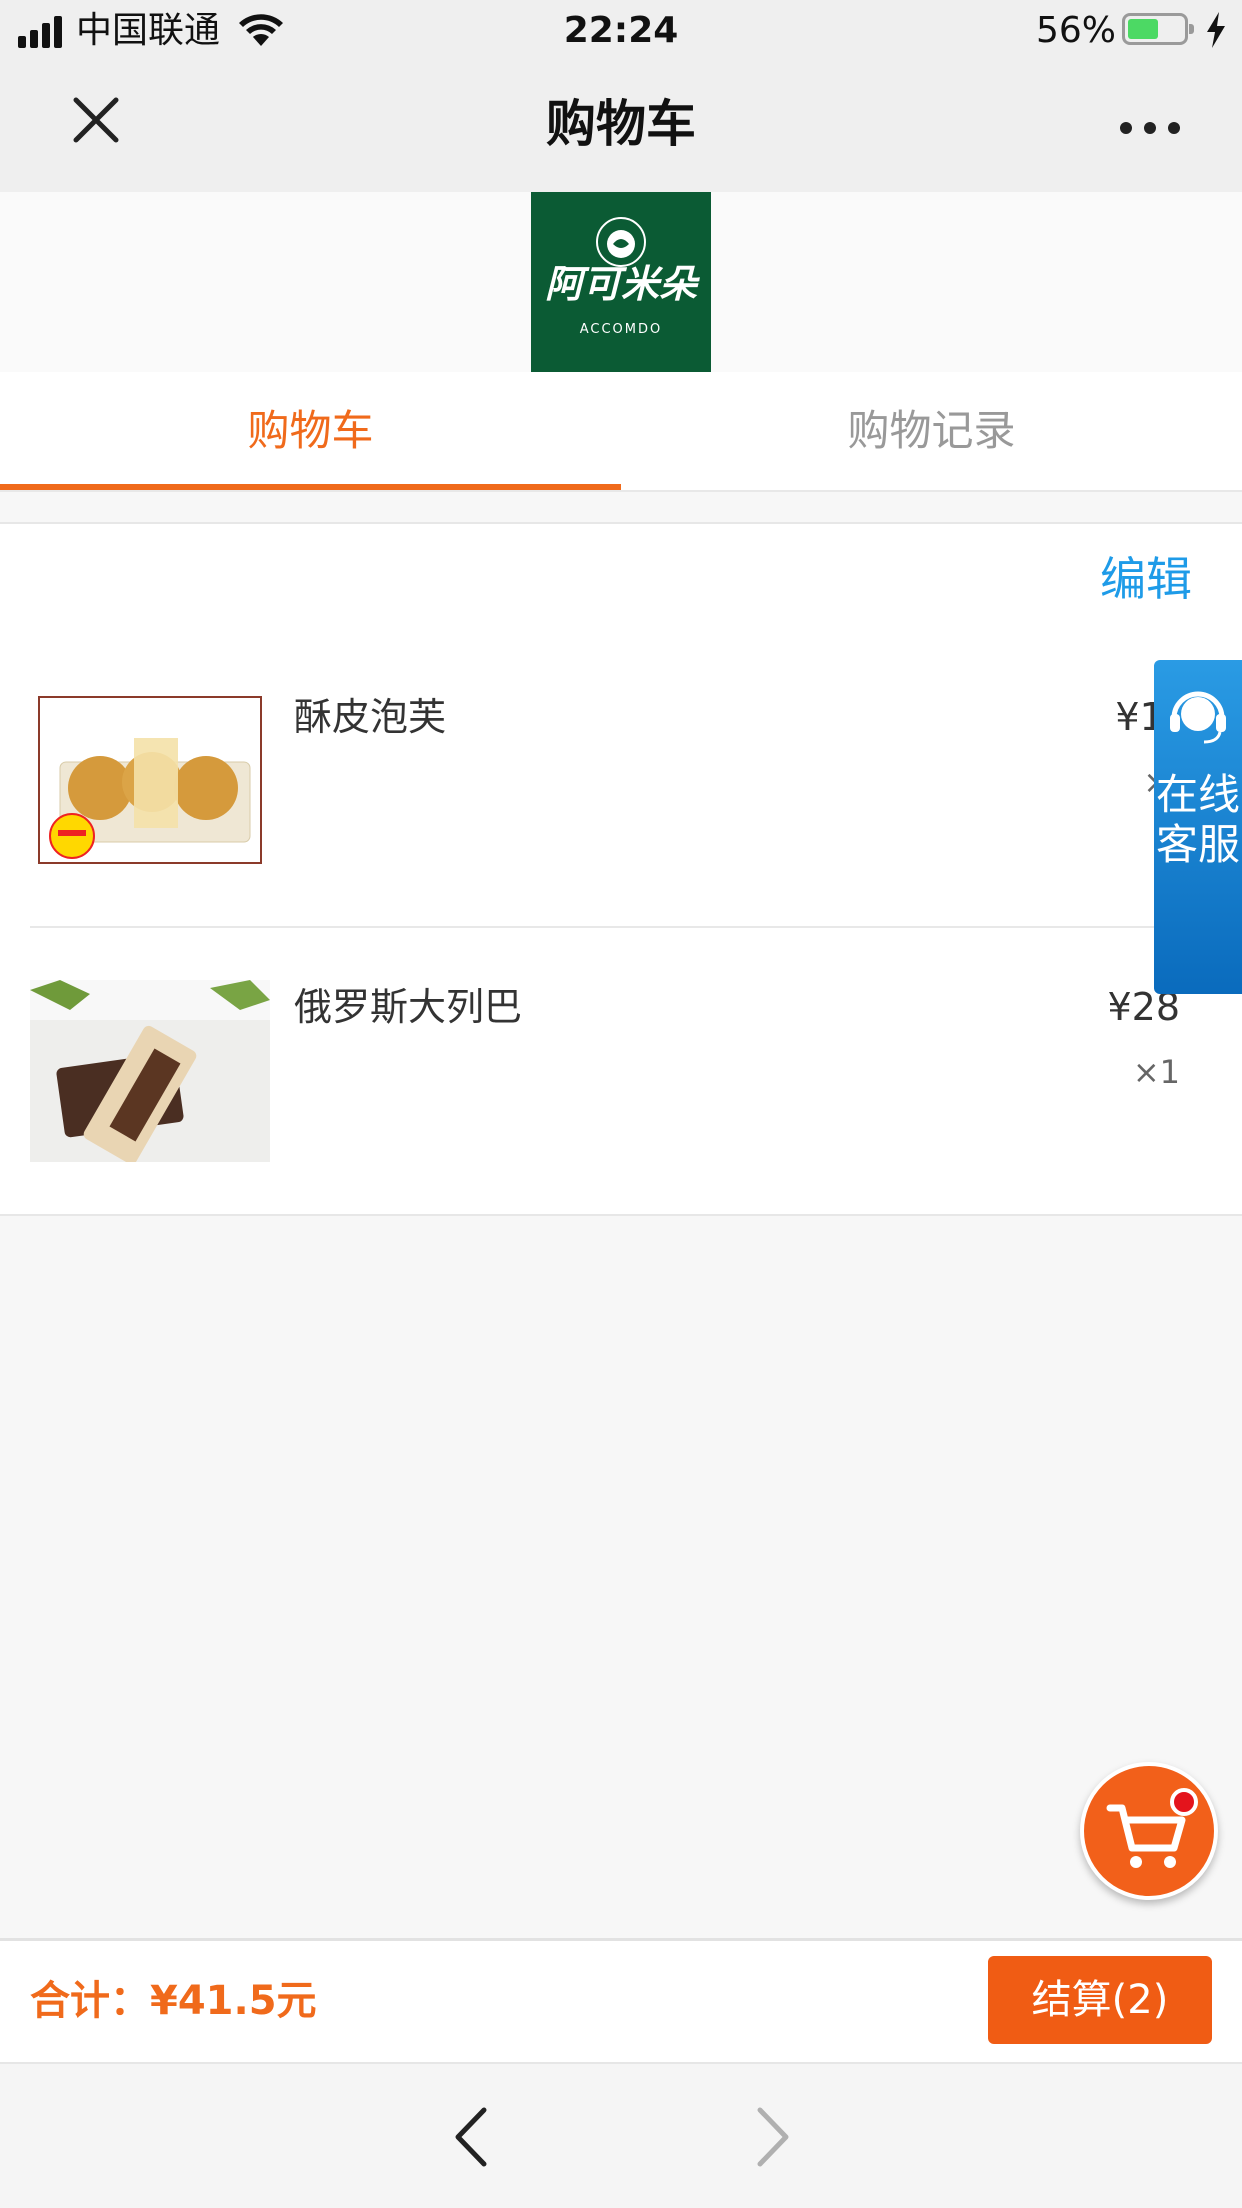 This screenshot has height=2208, width=1242. Describe the element at coordinates (1085, 782) in the screenshot. I see `product-quantity: ×` at that location.